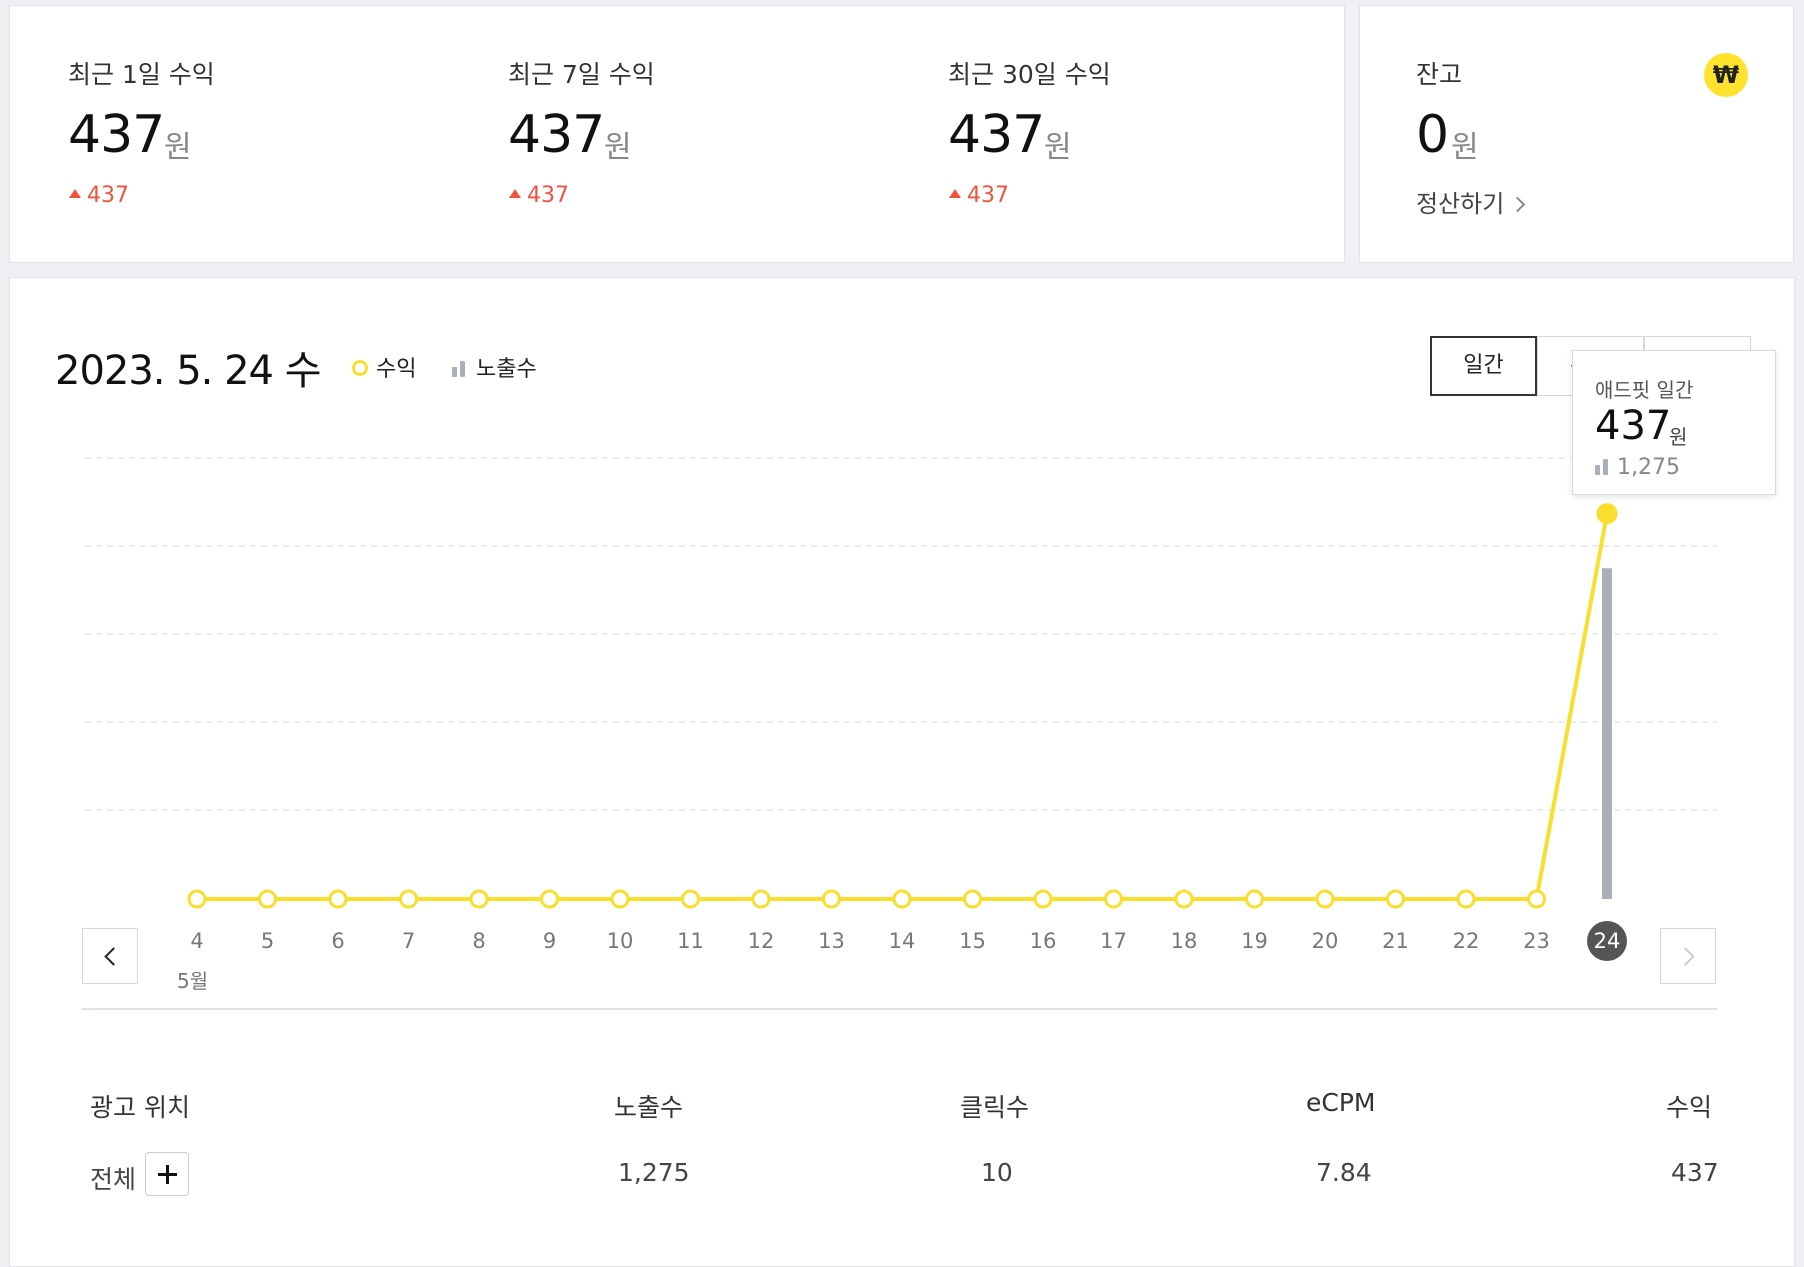 The image size is (1804, 1267). Describe the element at coordinates (197, 941) in the screenshot. I see `x-tick-label: 4` at that location.